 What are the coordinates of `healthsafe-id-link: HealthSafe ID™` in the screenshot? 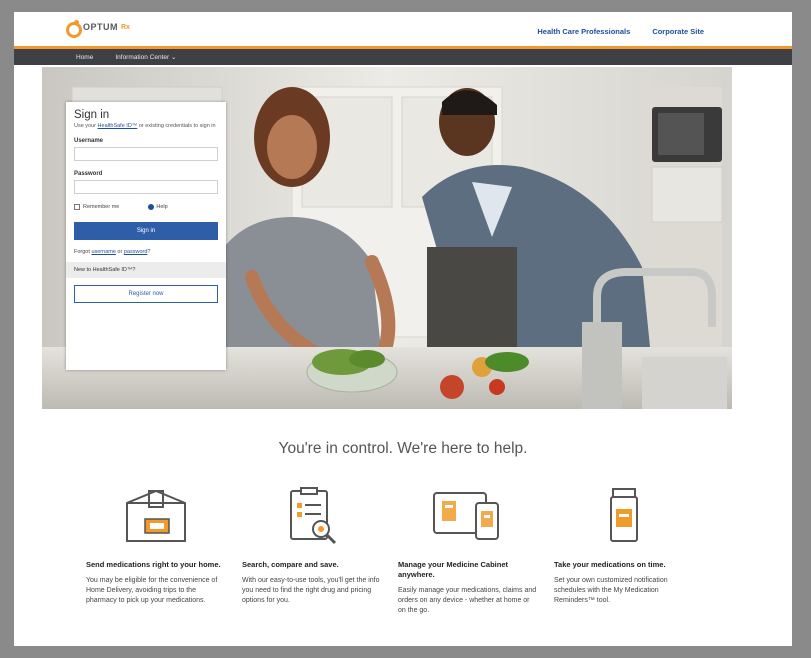 It's located at (118, 126).